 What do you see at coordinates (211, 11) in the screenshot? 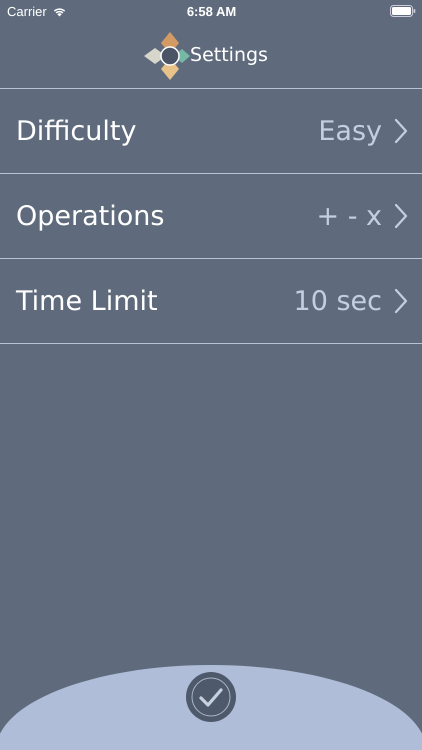
I see `status-time: 6:58 AM` at bounding box center [211, 11].